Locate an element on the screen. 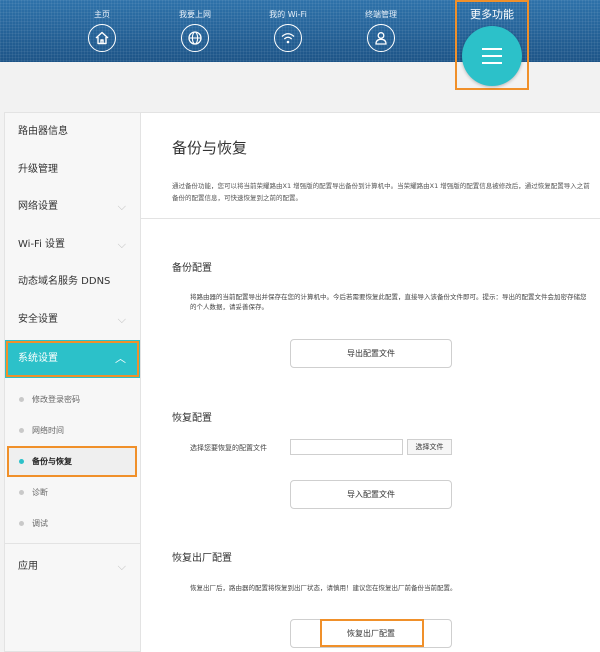  nav-wifi-label: 我的 Wi-Fi is located at coordinates (288, 14).